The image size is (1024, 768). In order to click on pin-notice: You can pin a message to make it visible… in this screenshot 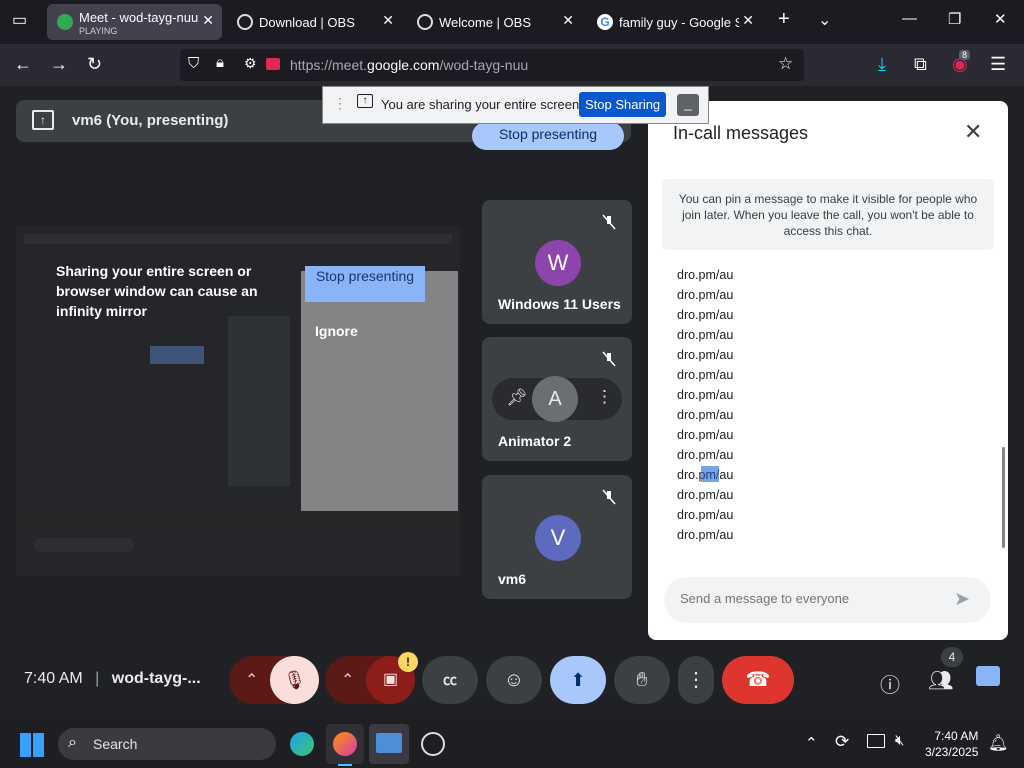, I will do `click(828, 214)`.